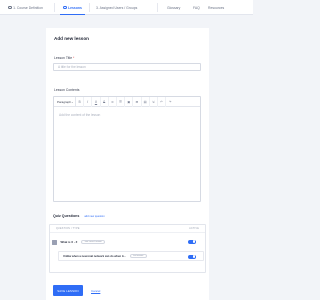  I want to click on tab-label: Resources, so click(216, 7).